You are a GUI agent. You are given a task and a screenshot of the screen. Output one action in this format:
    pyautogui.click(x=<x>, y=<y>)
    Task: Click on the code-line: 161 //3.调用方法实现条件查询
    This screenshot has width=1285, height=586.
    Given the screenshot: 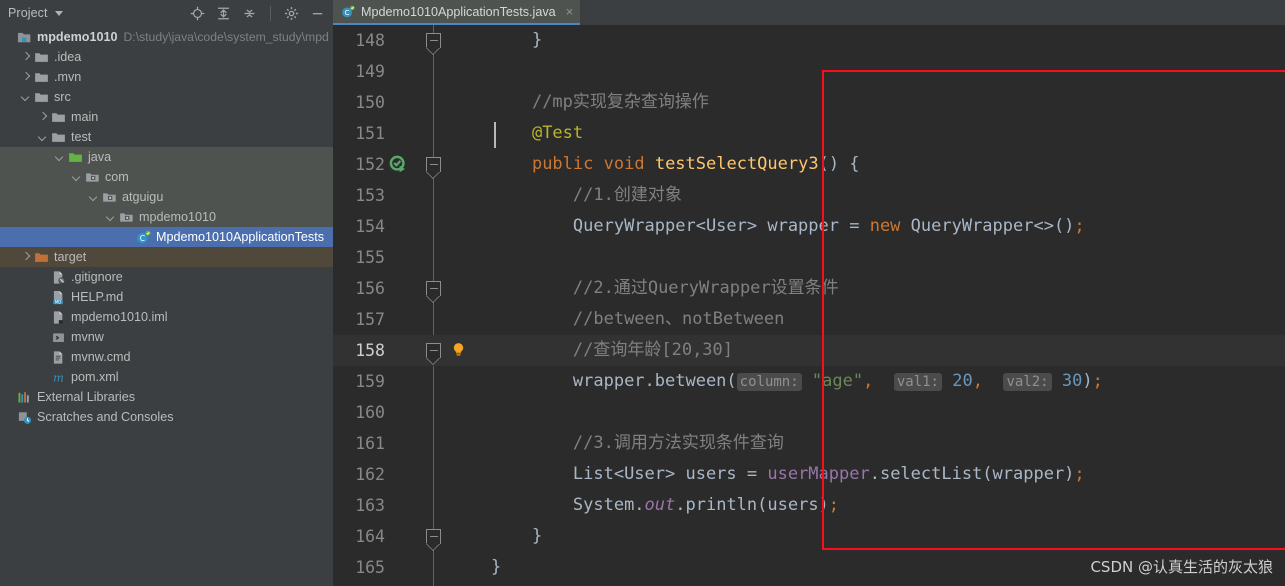 What is the action you would take?
    pyautogui.click(x=809, y=443)
    